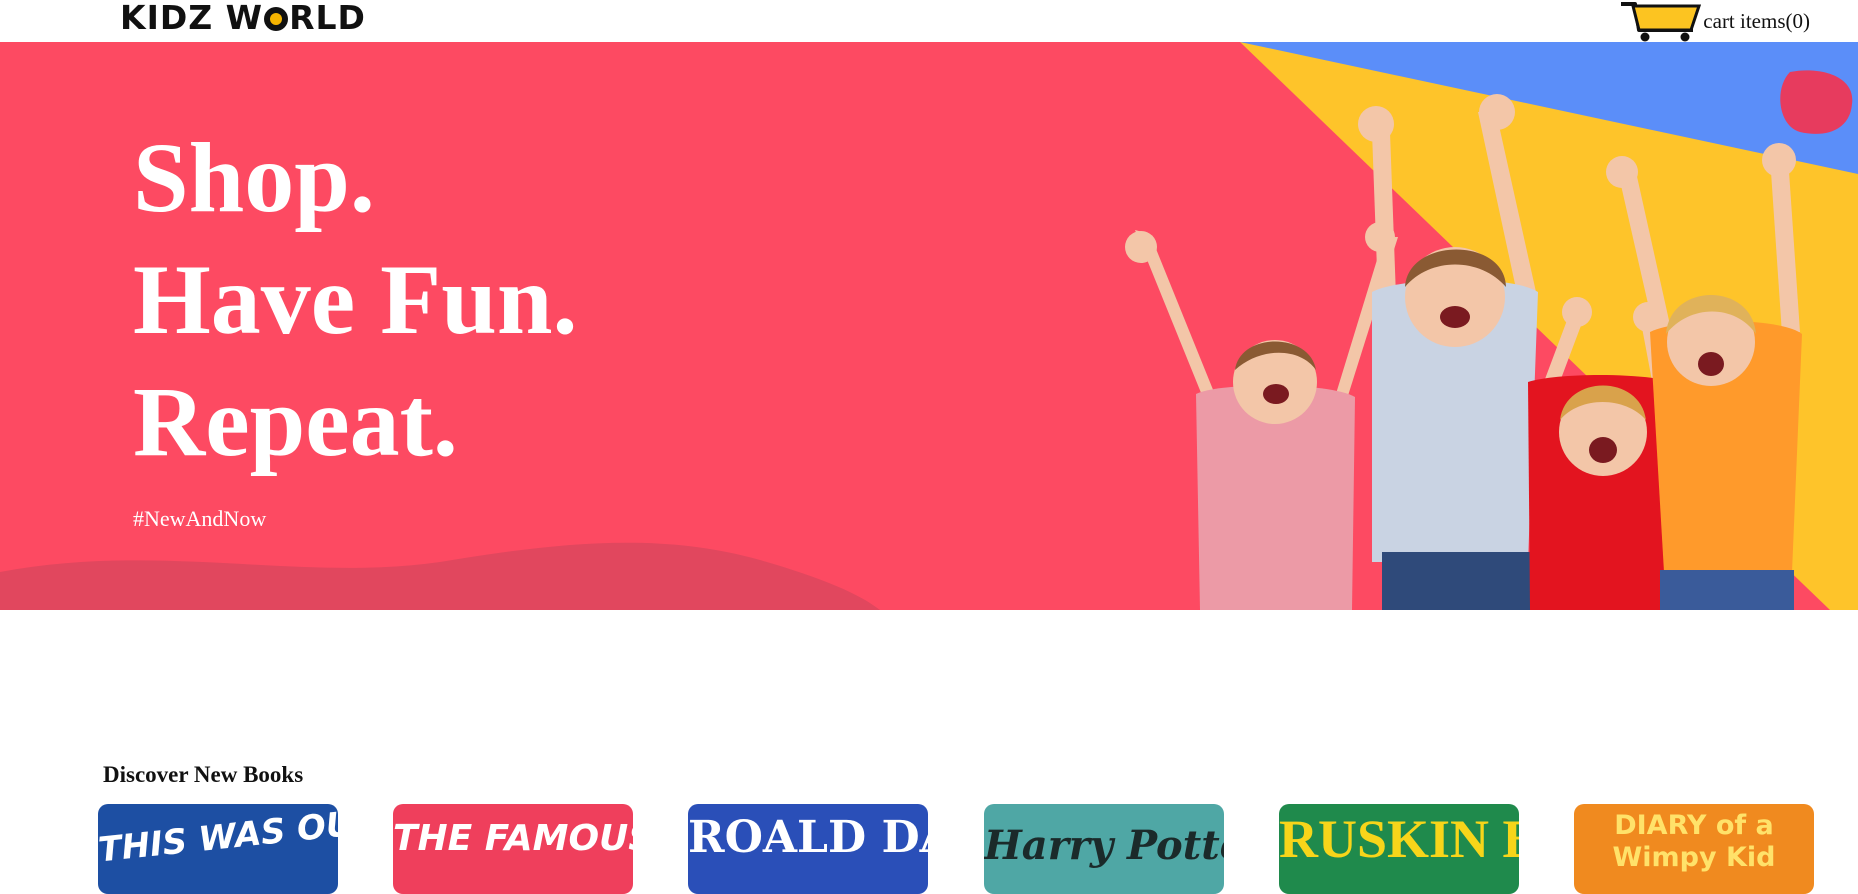 This screenshot has width=1858, height=894. I want to click on book-cover-title: THIS WAS OUR PACT, so click(218, 837).